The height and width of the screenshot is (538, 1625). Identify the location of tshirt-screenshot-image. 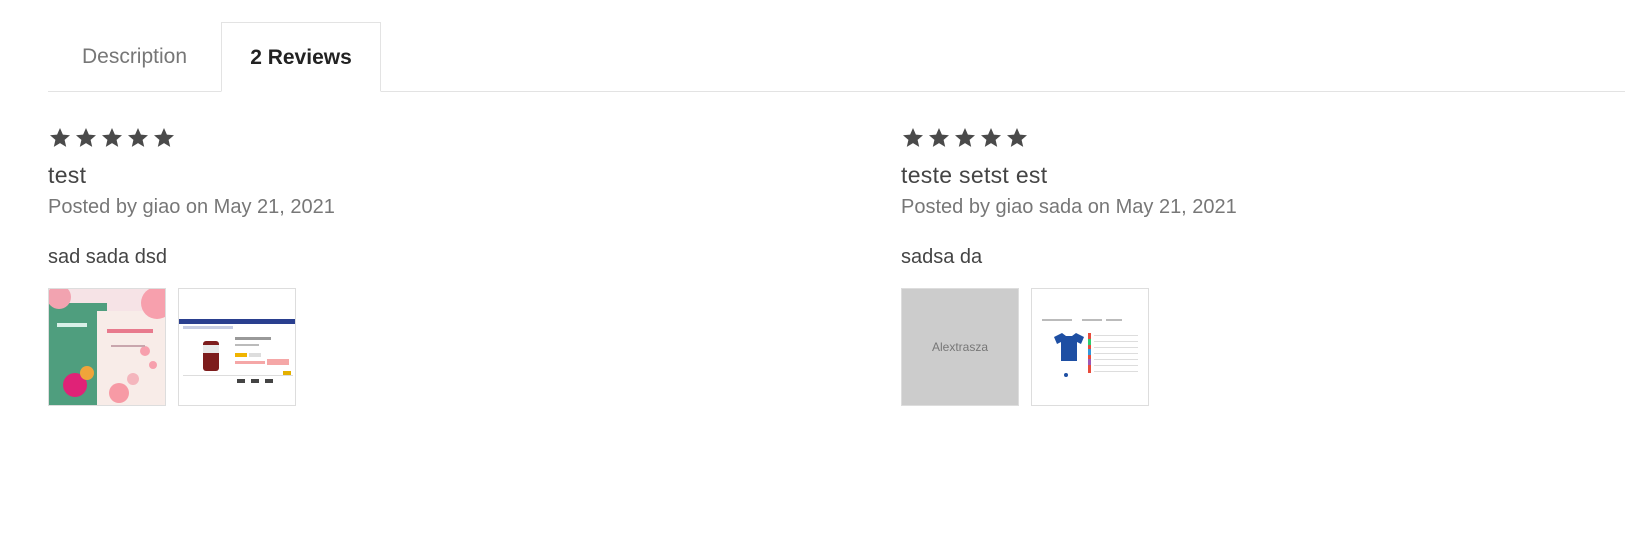
(1090, 347).